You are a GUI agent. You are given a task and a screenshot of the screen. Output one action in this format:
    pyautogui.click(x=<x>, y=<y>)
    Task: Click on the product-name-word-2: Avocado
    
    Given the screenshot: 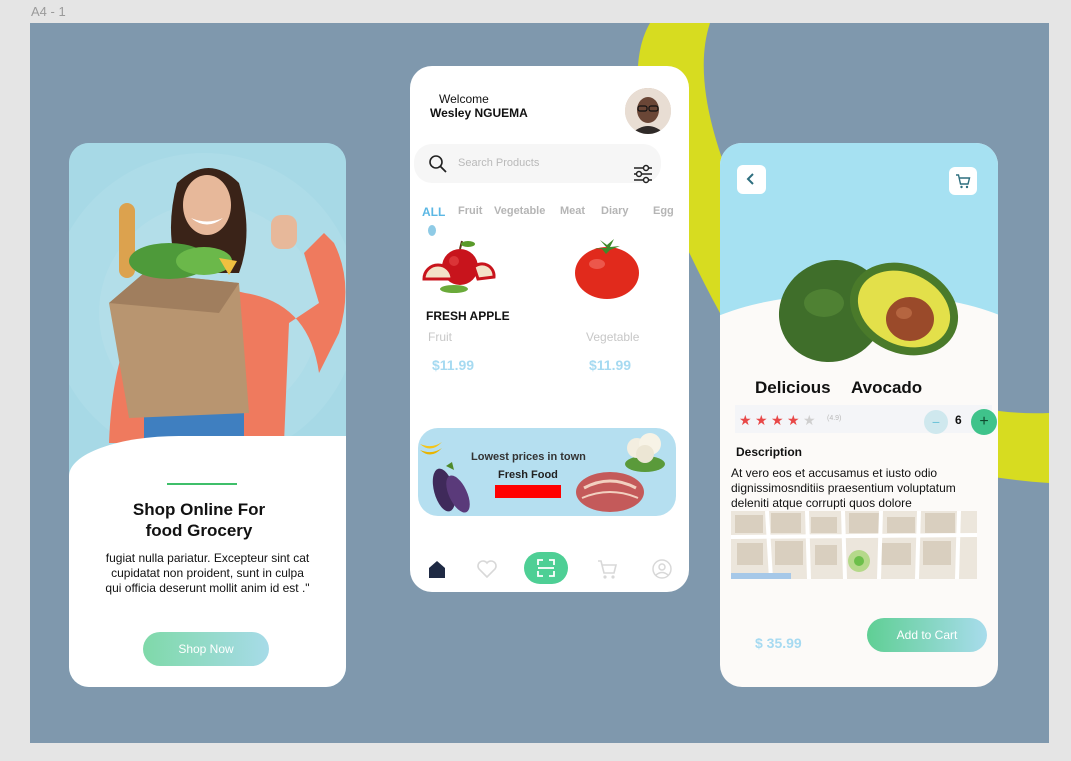 What is the action you would take?
    pyautogui.click(x=887, y=387)
    